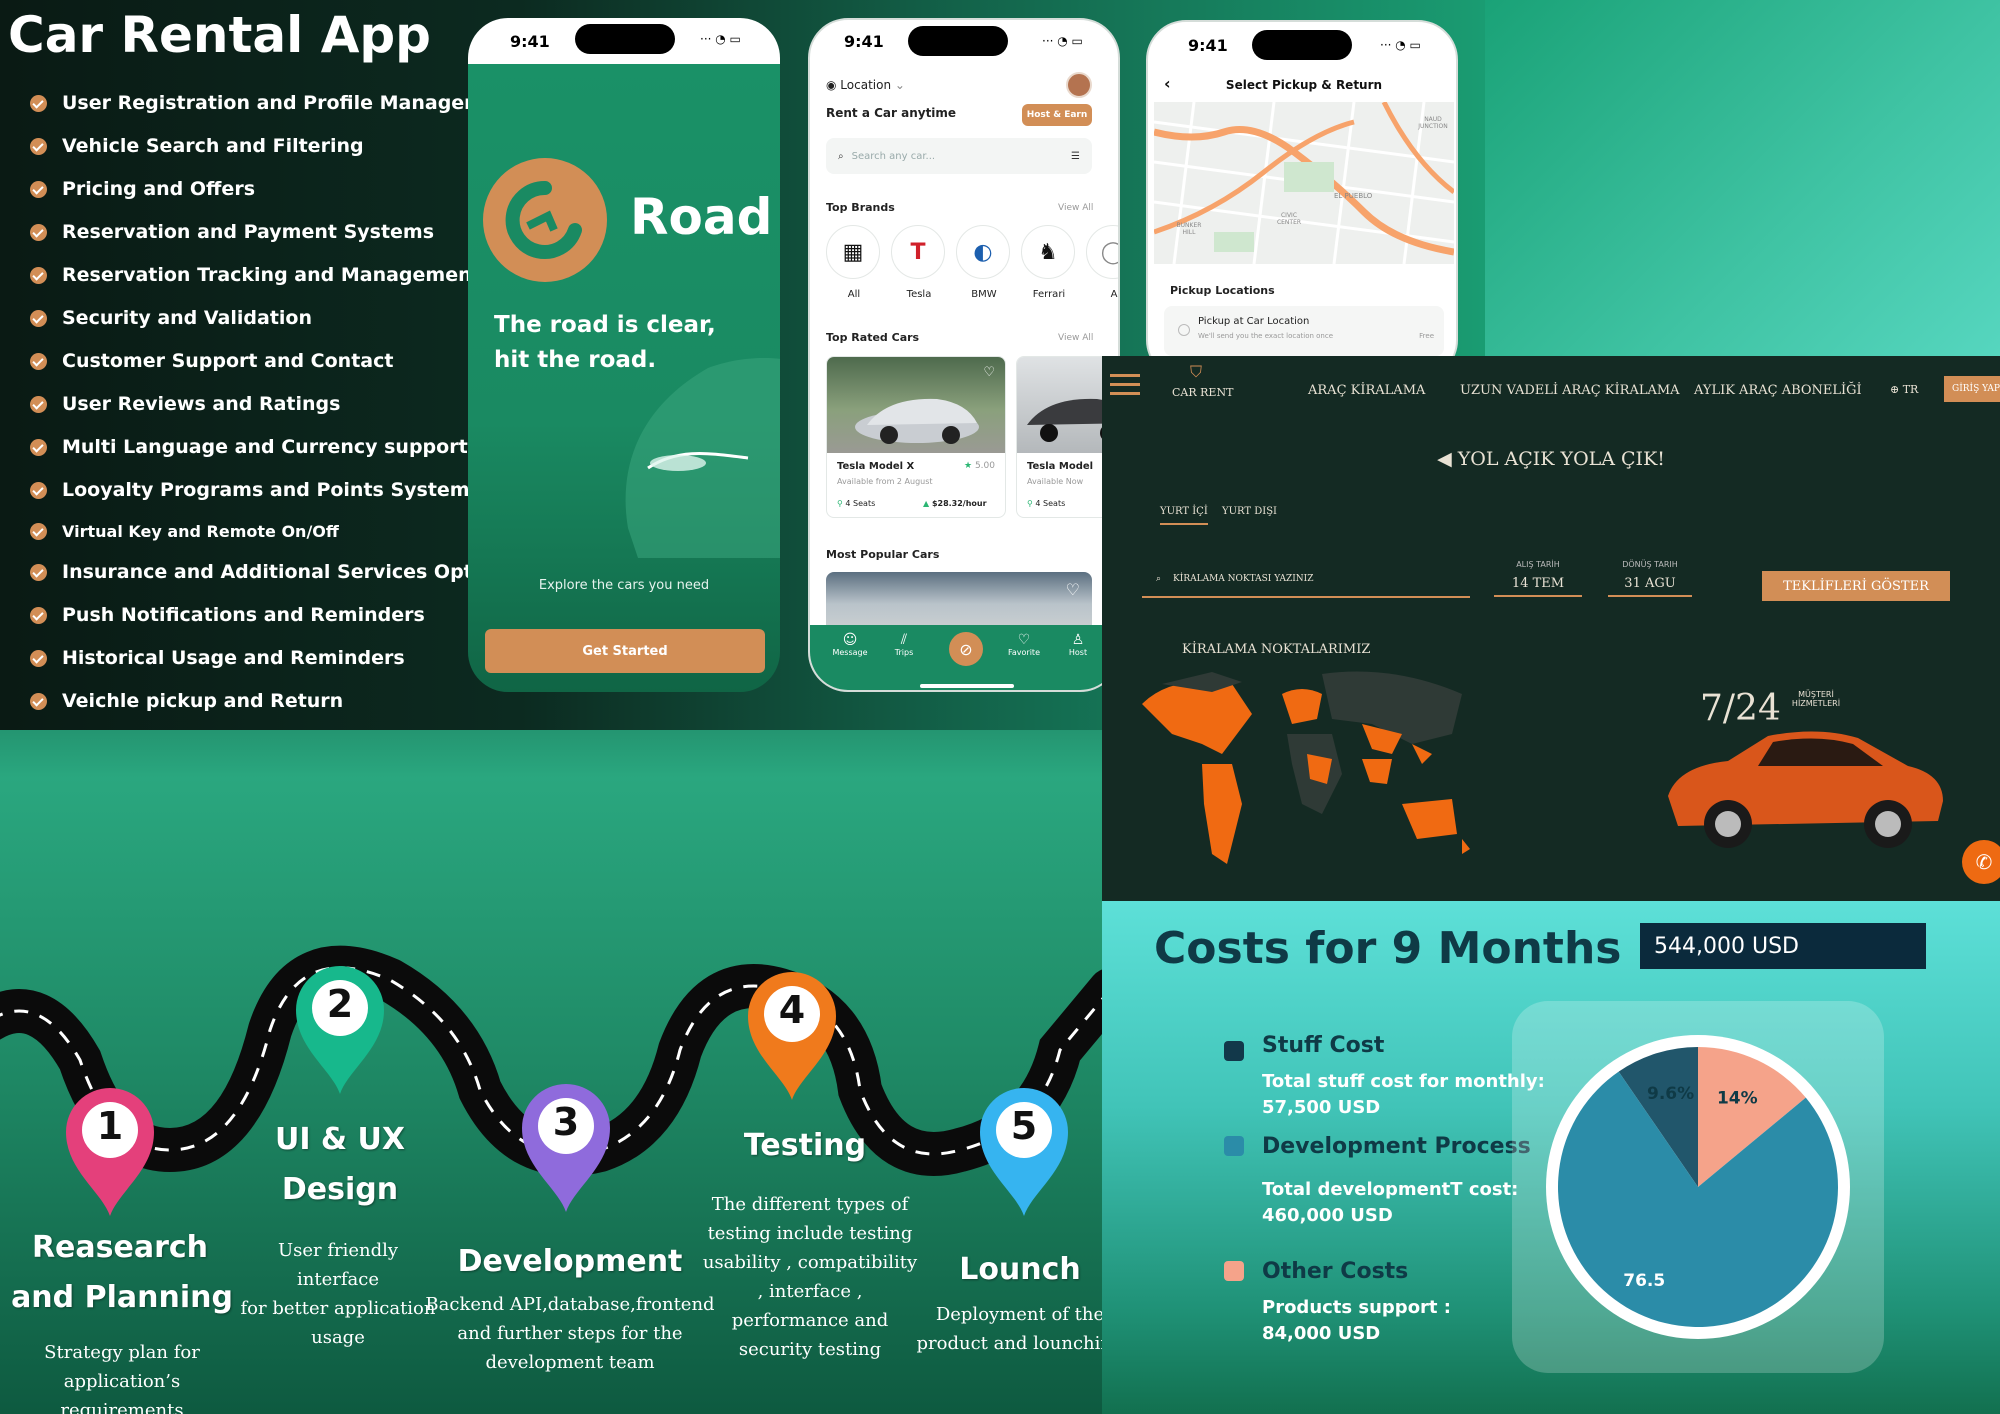  Describe the element at coordinates (1184, 330) in the screenshot. I see `radio-button` at that location.